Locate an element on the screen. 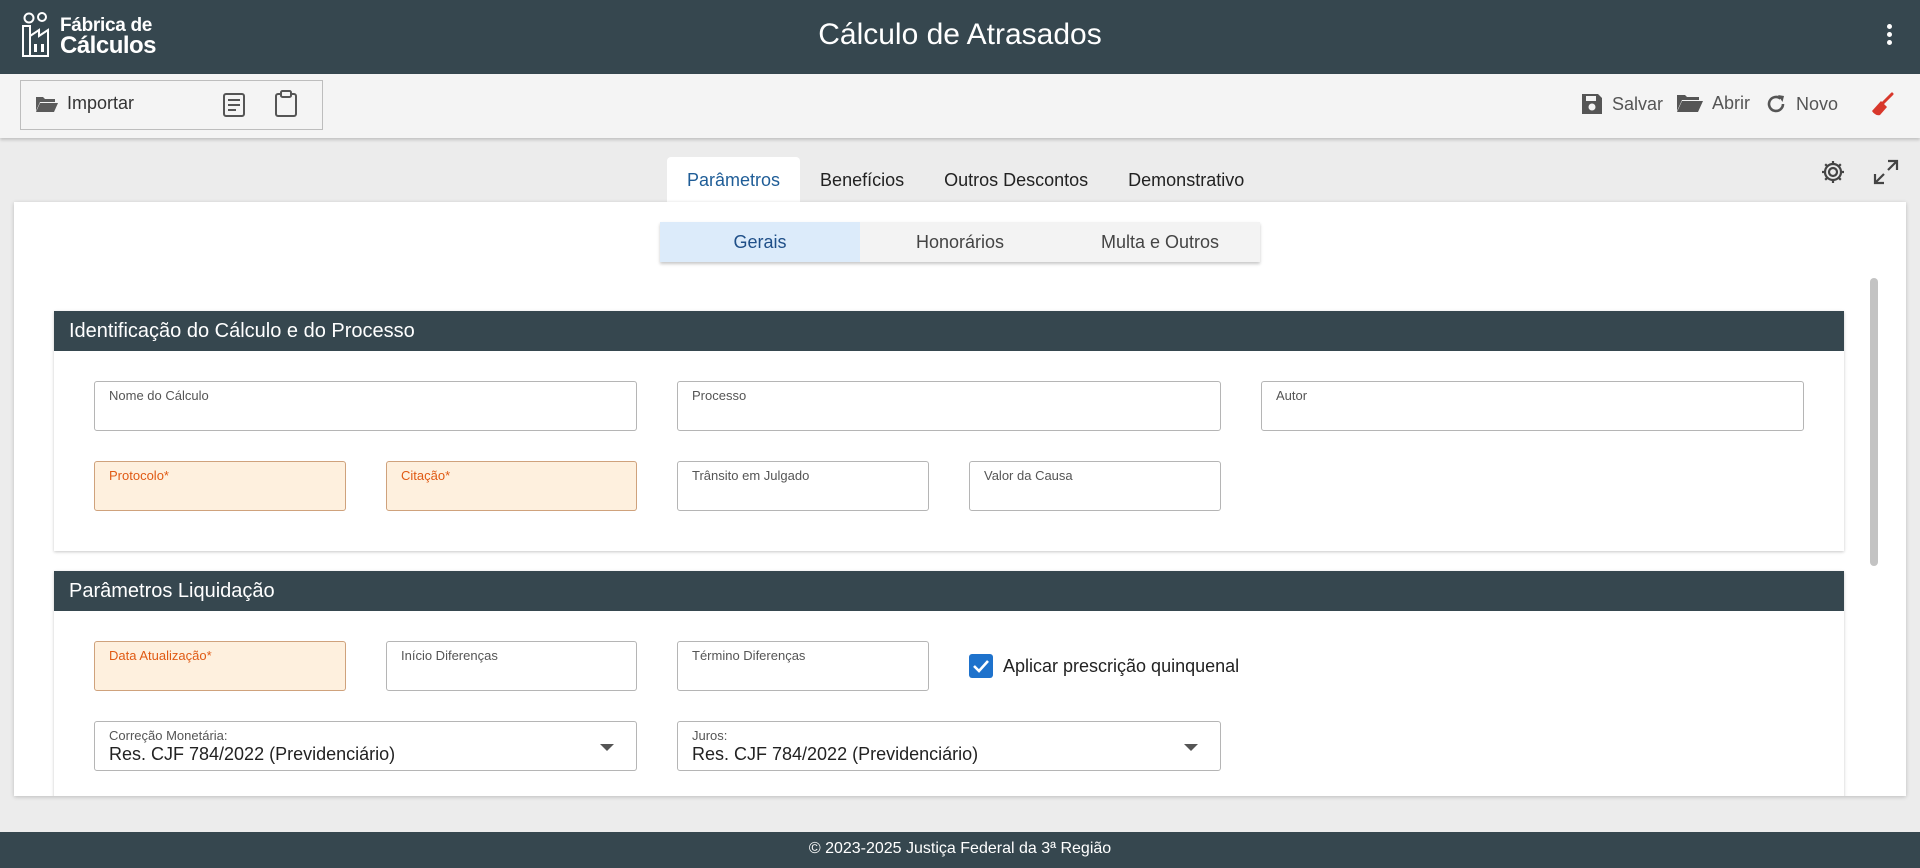  fullscreen-icon is located at coordinates (1886, 174).